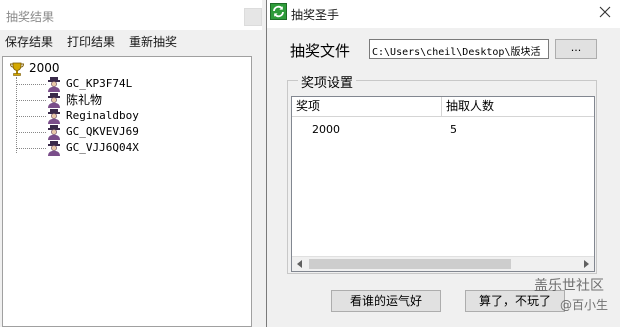 The width and height of the screenshot is (620, 327). What do you see at coordinates (17, 69) in the screenshot?
I see `trophy-icon` at bounding box center [17, 69].